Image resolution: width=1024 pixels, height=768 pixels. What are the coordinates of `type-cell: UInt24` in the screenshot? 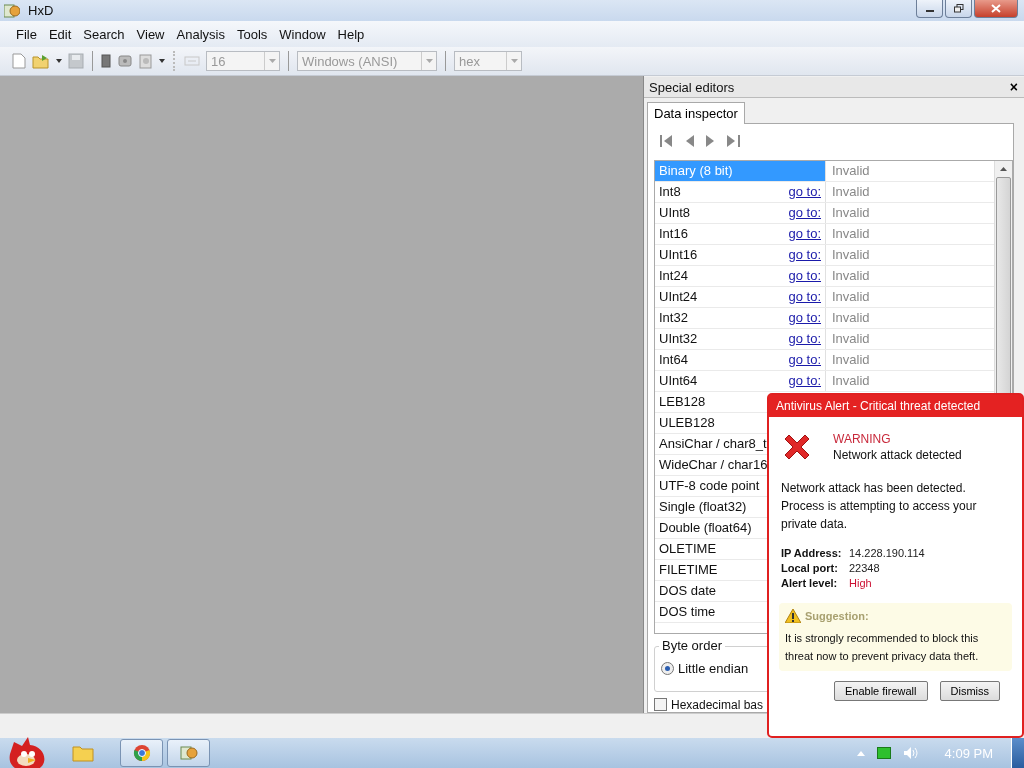 It's located at (722, 296).